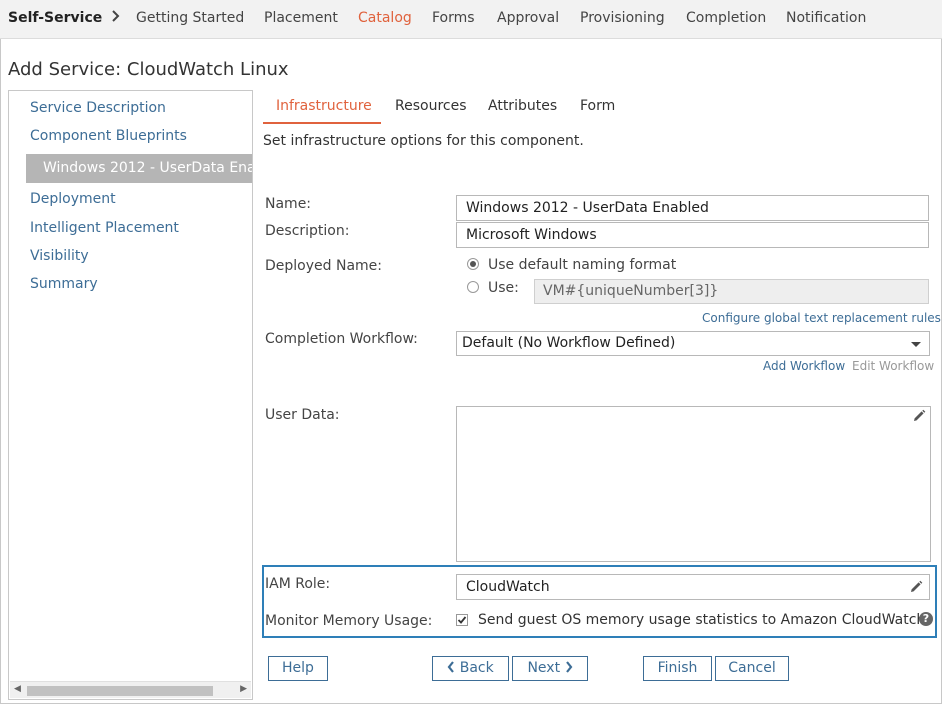 The image size is (942, 704). Describe the element at coordinates (582, 265) in the screenshot. I see `radio-default-label: Use default naming format` at that location.